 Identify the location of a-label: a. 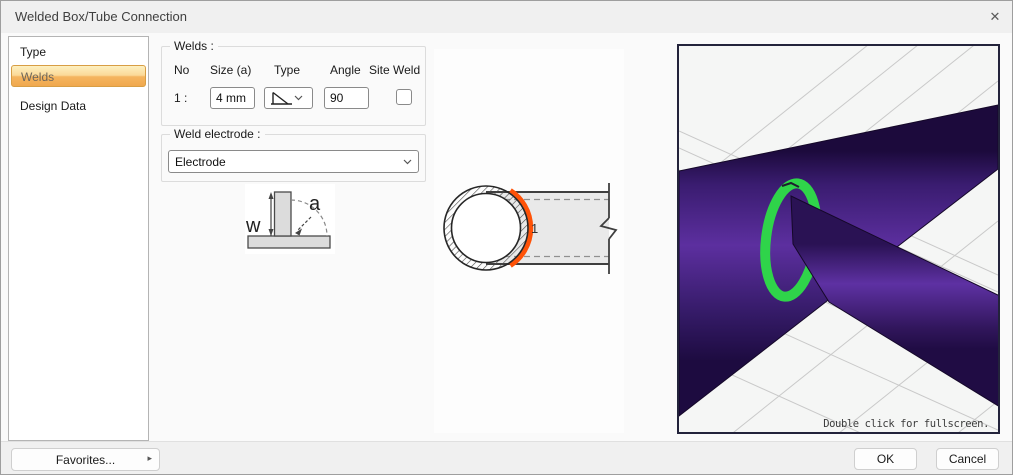
(315, 204).